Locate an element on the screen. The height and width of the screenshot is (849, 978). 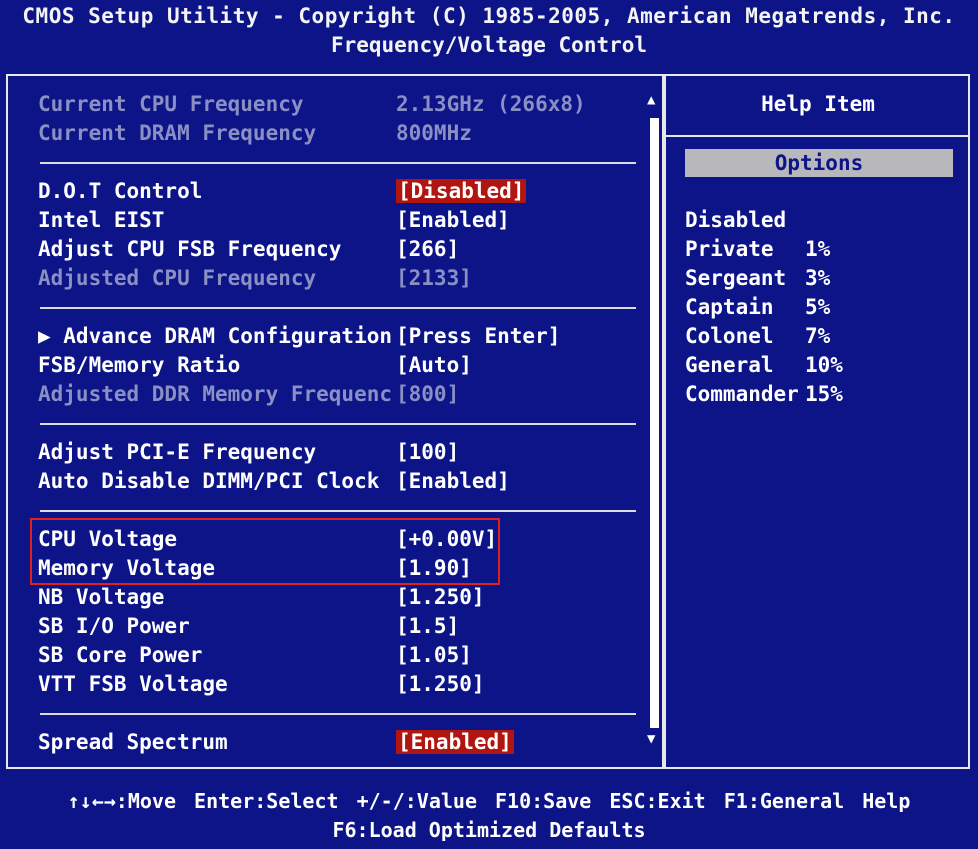
help-option: Disabled is located at coordinates (735, 220).